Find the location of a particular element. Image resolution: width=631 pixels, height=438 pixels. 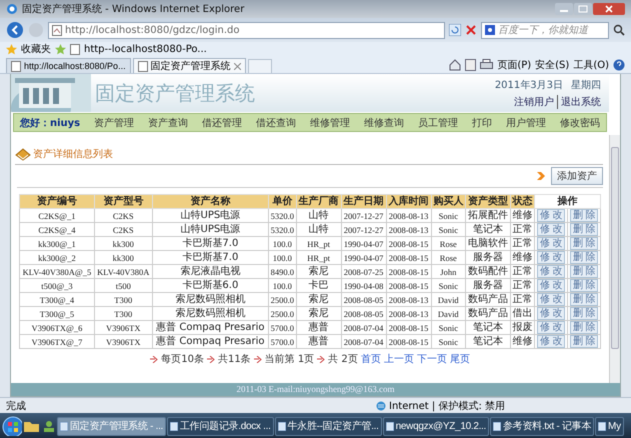

nav-link: 资产管理 is located at coordinates (114, 123).